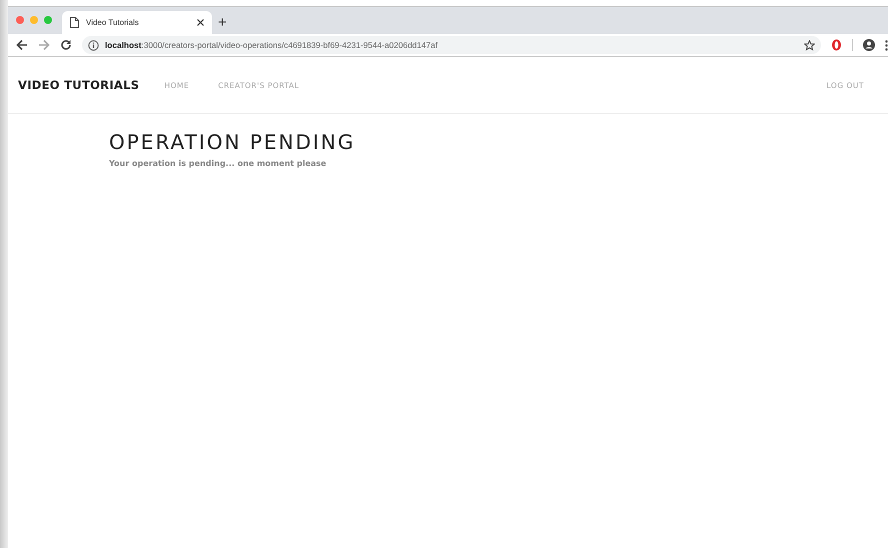 Image resolution: width=888 pixels, height=548 pixels. What do you see at coordinates (836, 45) in the screenshot?
I see `extension-icon` at bounding box center [836, 45].